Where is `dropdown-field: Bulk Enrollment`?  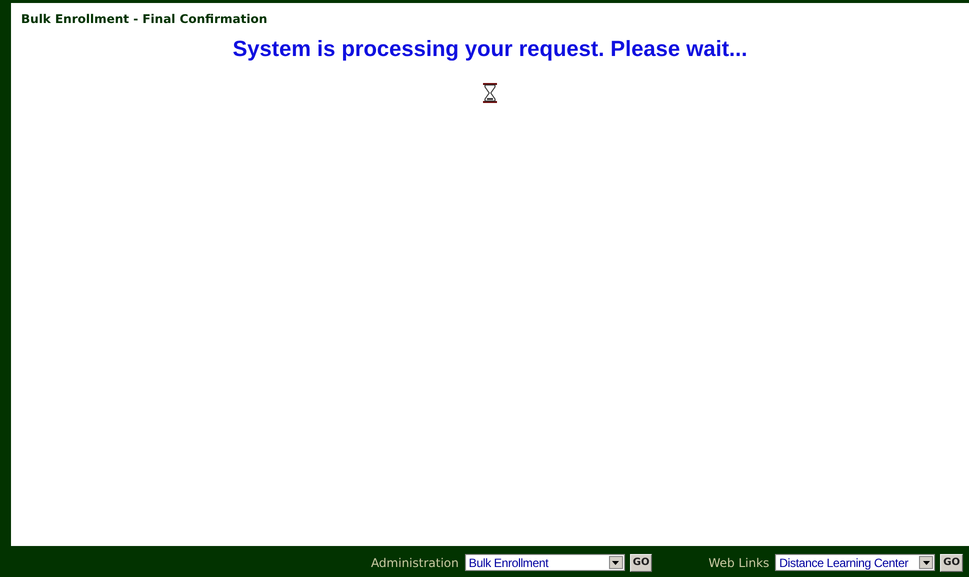 dropdown-field: Bulk Enrollment is located at coordinates (544, 562).